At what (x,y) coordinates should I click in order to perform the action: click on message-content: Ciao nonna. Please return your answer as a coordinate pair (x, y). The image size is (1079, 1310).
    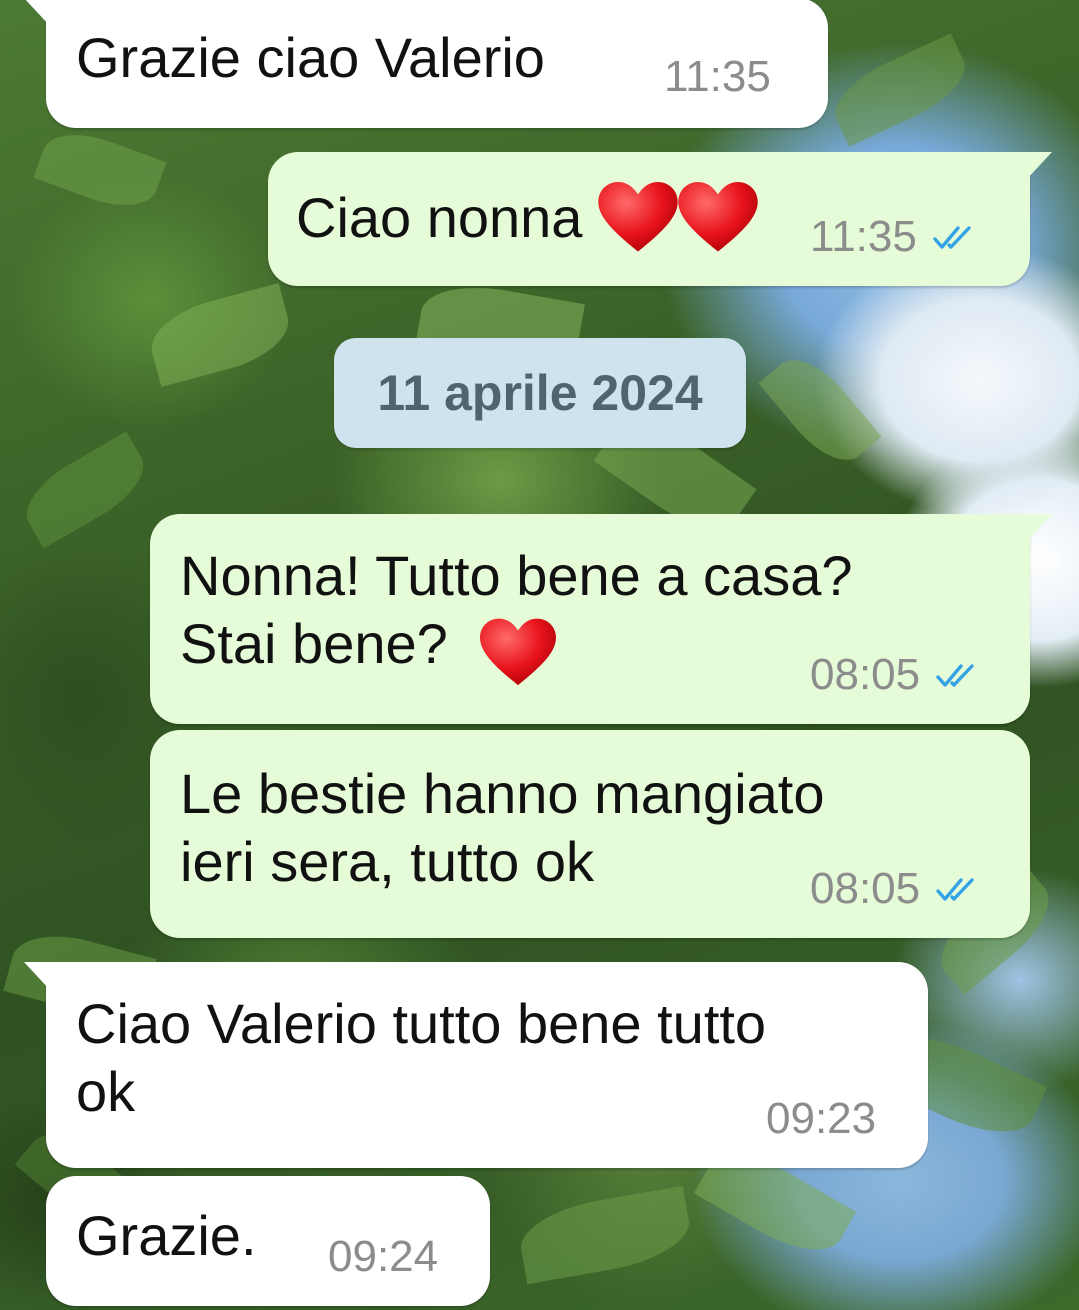
    Looking at the image, I should click on (527, 218).